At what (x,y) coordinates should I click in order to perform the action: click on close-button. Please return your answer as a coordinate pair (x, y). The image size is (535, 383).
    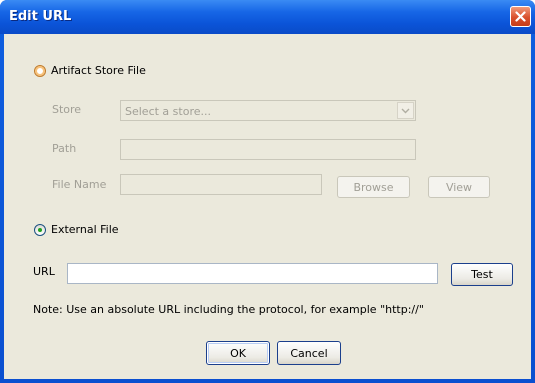
    Looking at the image, I should click on (520, 16).